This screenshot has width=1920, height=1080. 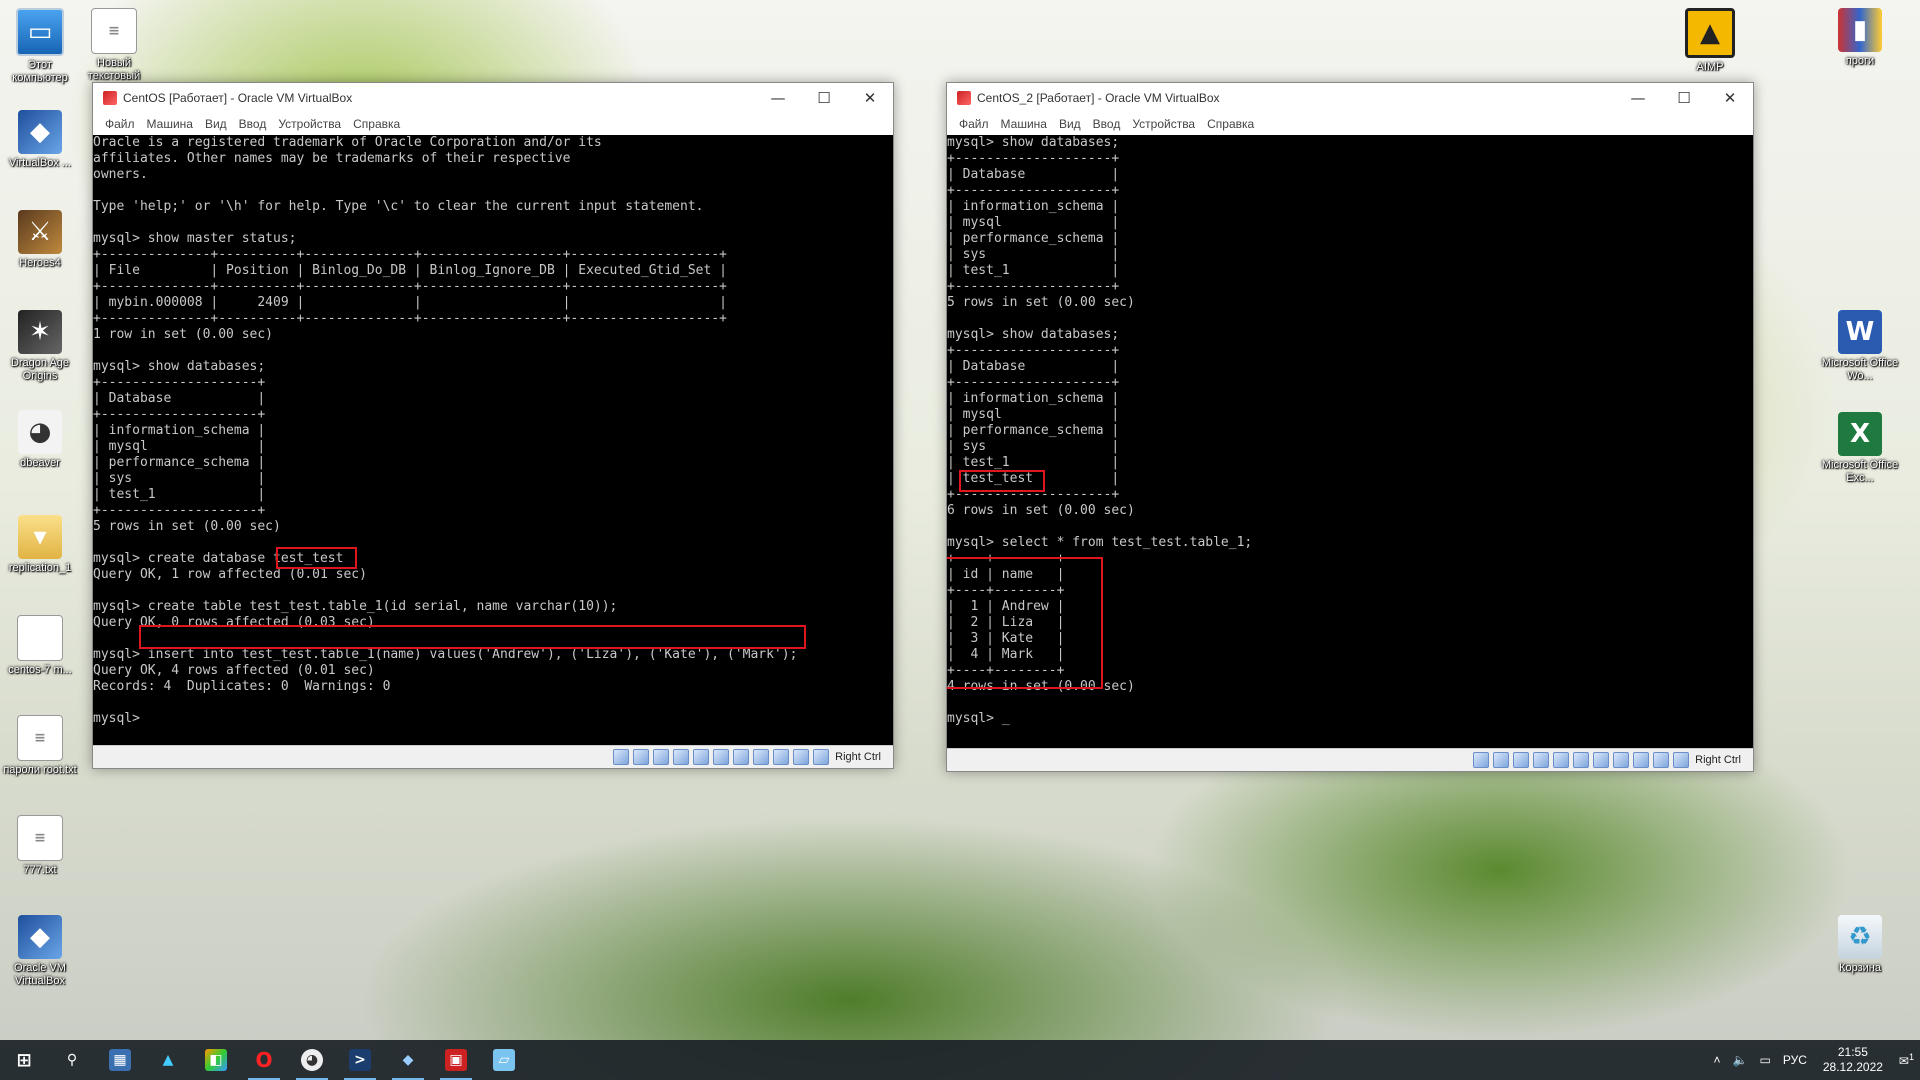 I want to click on desktop-icon-recycle-bin: ♻ Корзина, so click(x=1860, y=945).